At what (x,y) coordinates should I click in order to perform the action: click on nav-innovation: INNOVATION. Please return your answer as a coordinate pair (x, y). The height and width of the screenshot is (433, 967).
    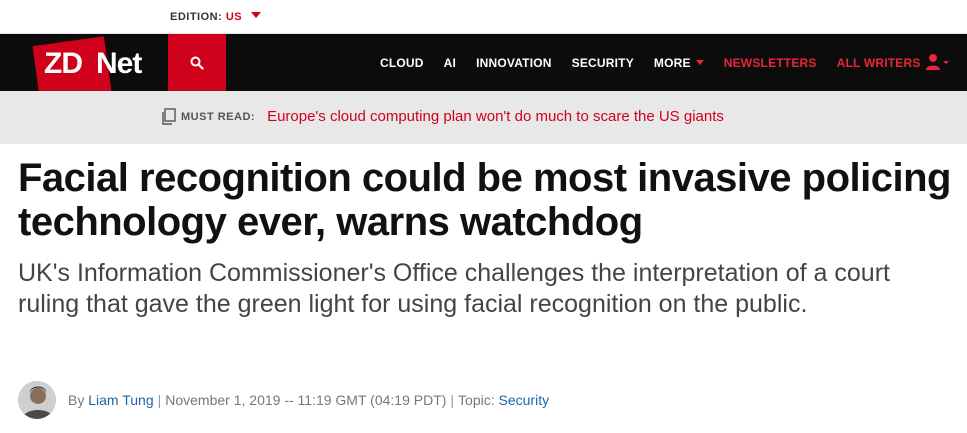
    Looking at the image, I should click on (514, 63).